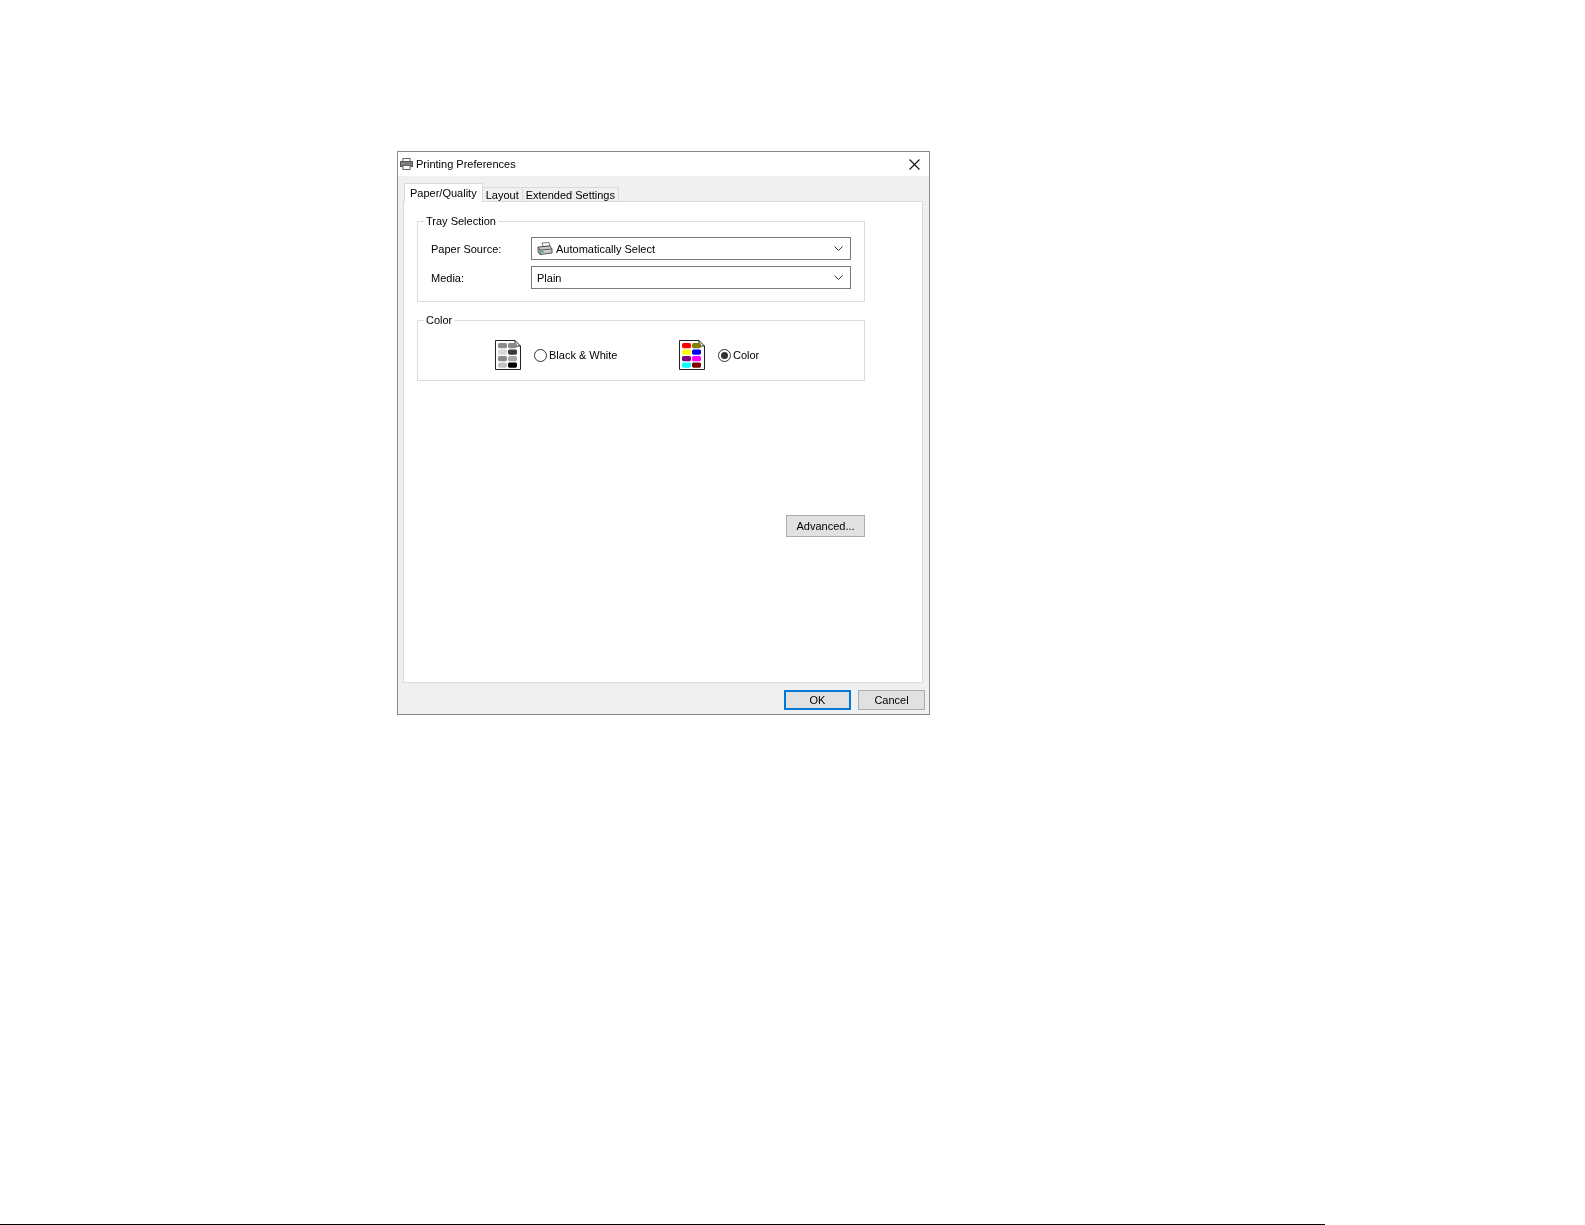  I want to click on field-label: Media:, so click(448, 277).